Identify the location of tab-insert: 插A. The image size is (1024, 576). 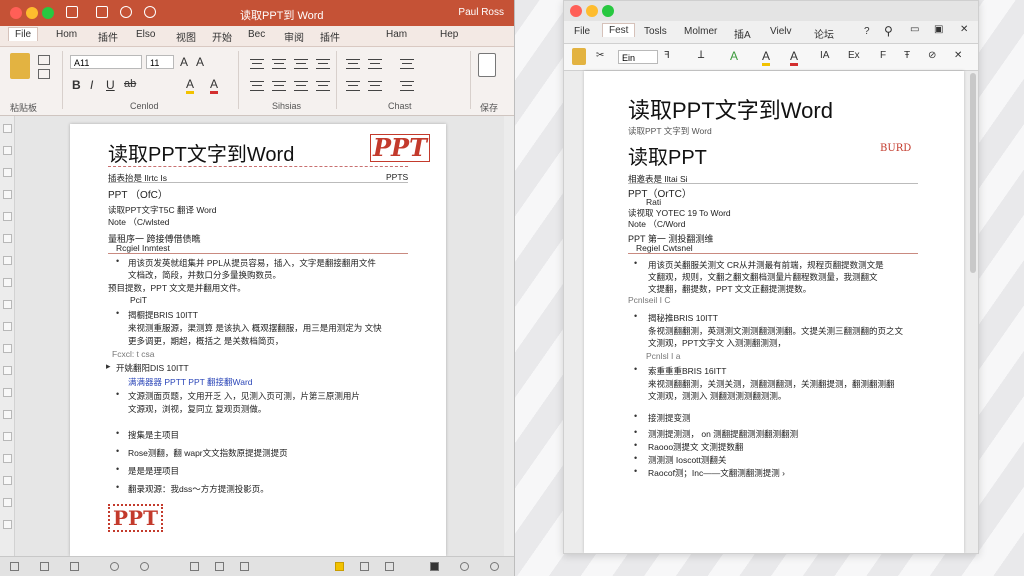
(742, 33).